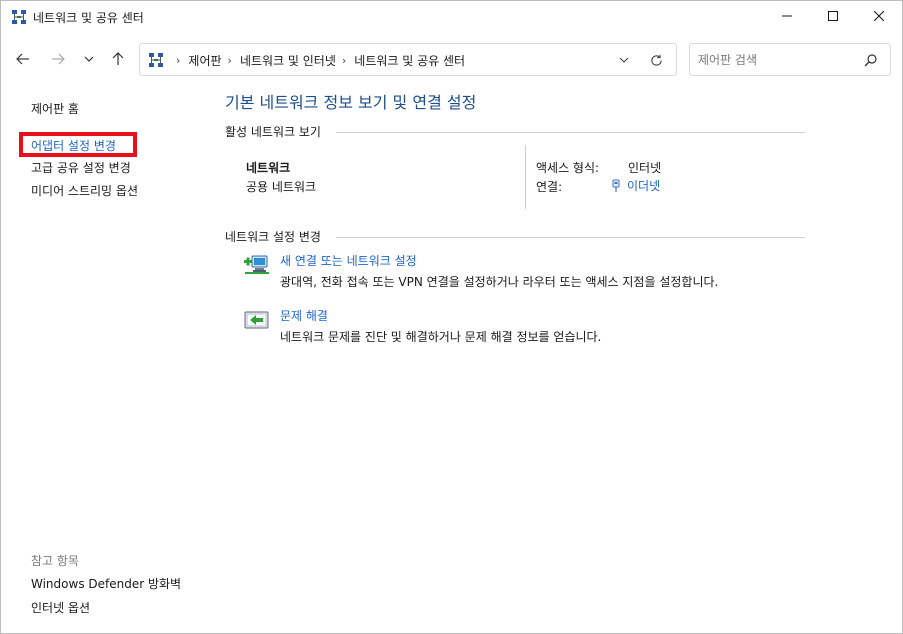  I want to click on ethernet-connection-link: 이더넷, so click(635, 185).